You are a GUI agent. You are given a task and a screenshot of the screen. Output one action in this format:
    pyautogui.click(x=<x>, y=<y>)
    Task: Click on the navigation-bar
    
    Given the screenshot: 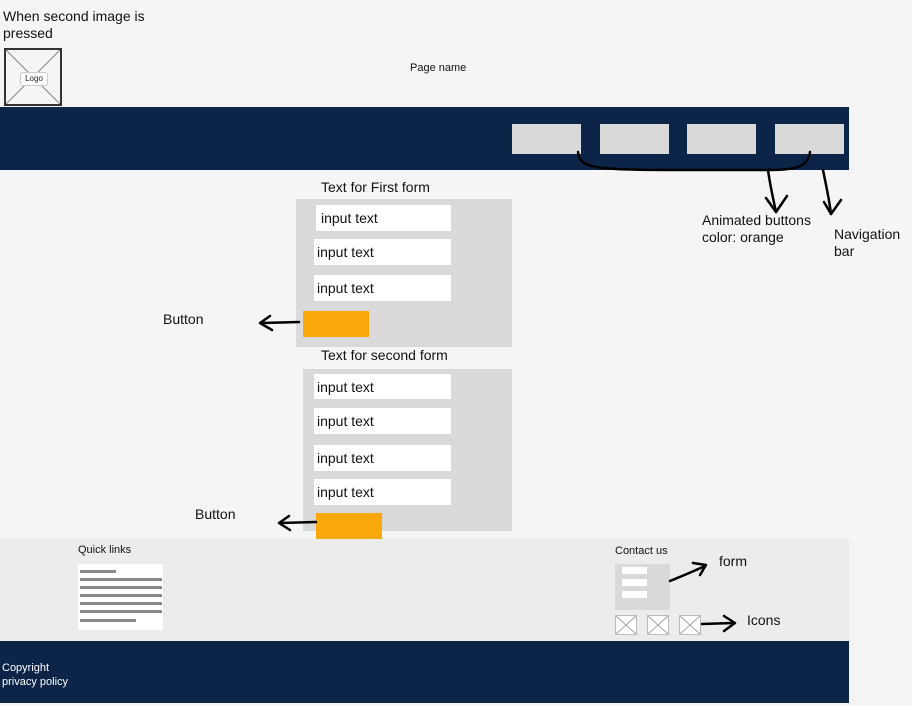 What is the action you would take?
    pyautogui.click(x=424, y=138)
    